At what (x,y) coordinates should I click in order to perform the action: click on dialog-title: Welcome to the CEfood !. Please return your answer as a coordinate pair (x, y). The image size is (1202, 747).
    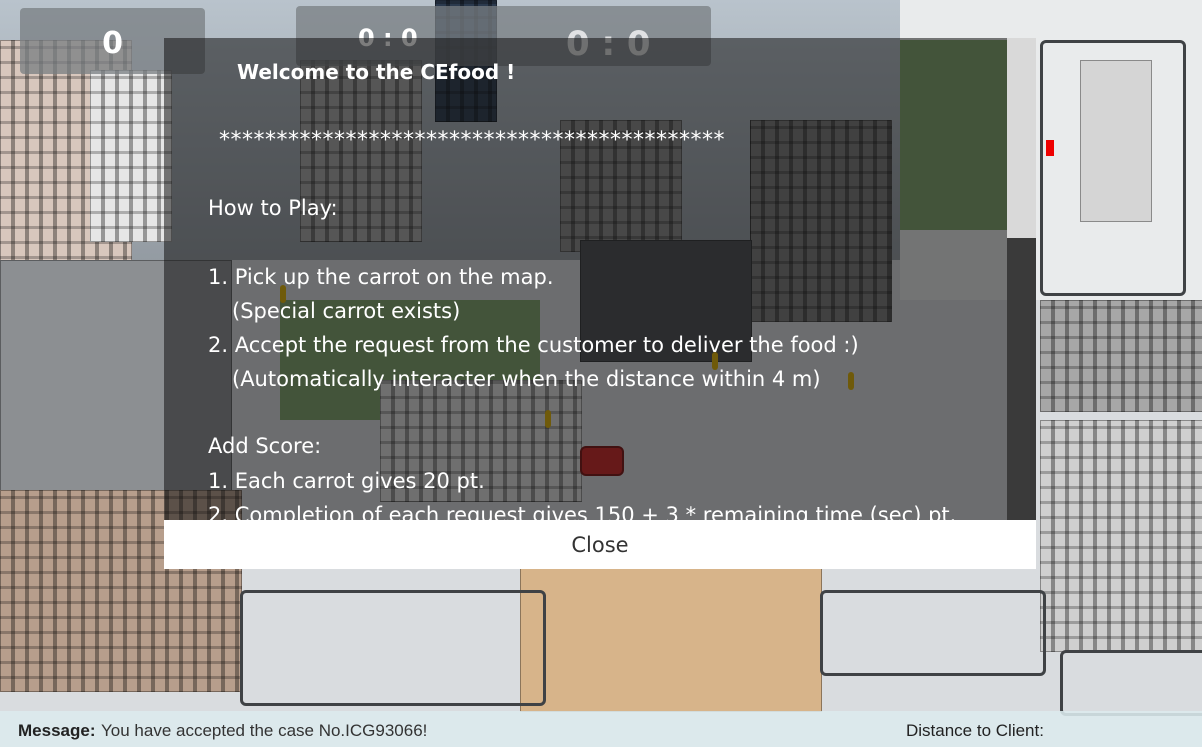
    Looking at the image, I should click on (376, 72).